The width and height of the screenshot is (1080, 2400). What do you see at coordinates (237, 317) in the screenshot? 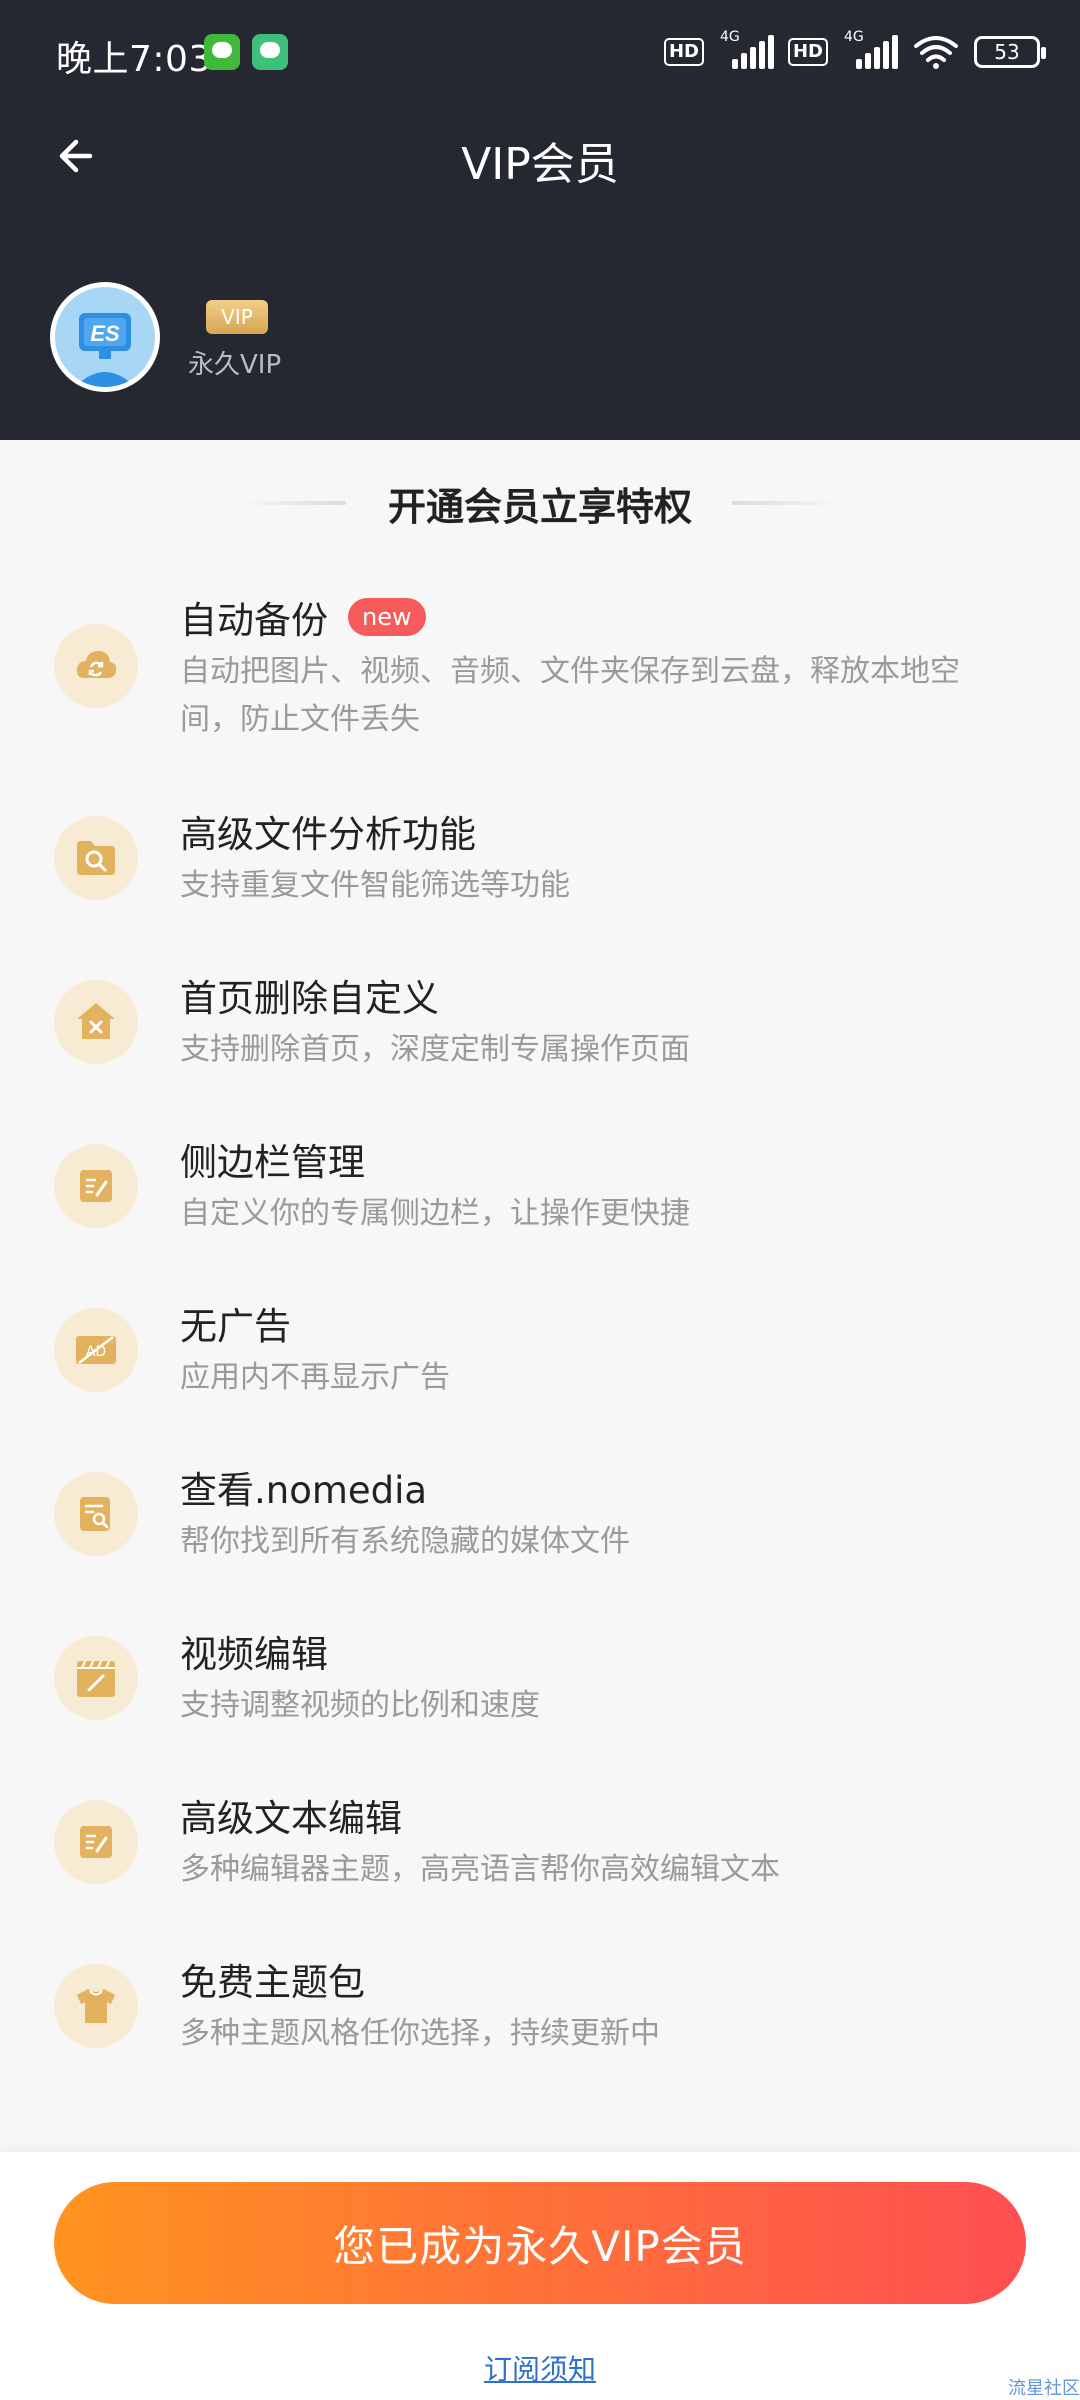
I see `vip-badge: VIP` at bounding box center [237, 317].